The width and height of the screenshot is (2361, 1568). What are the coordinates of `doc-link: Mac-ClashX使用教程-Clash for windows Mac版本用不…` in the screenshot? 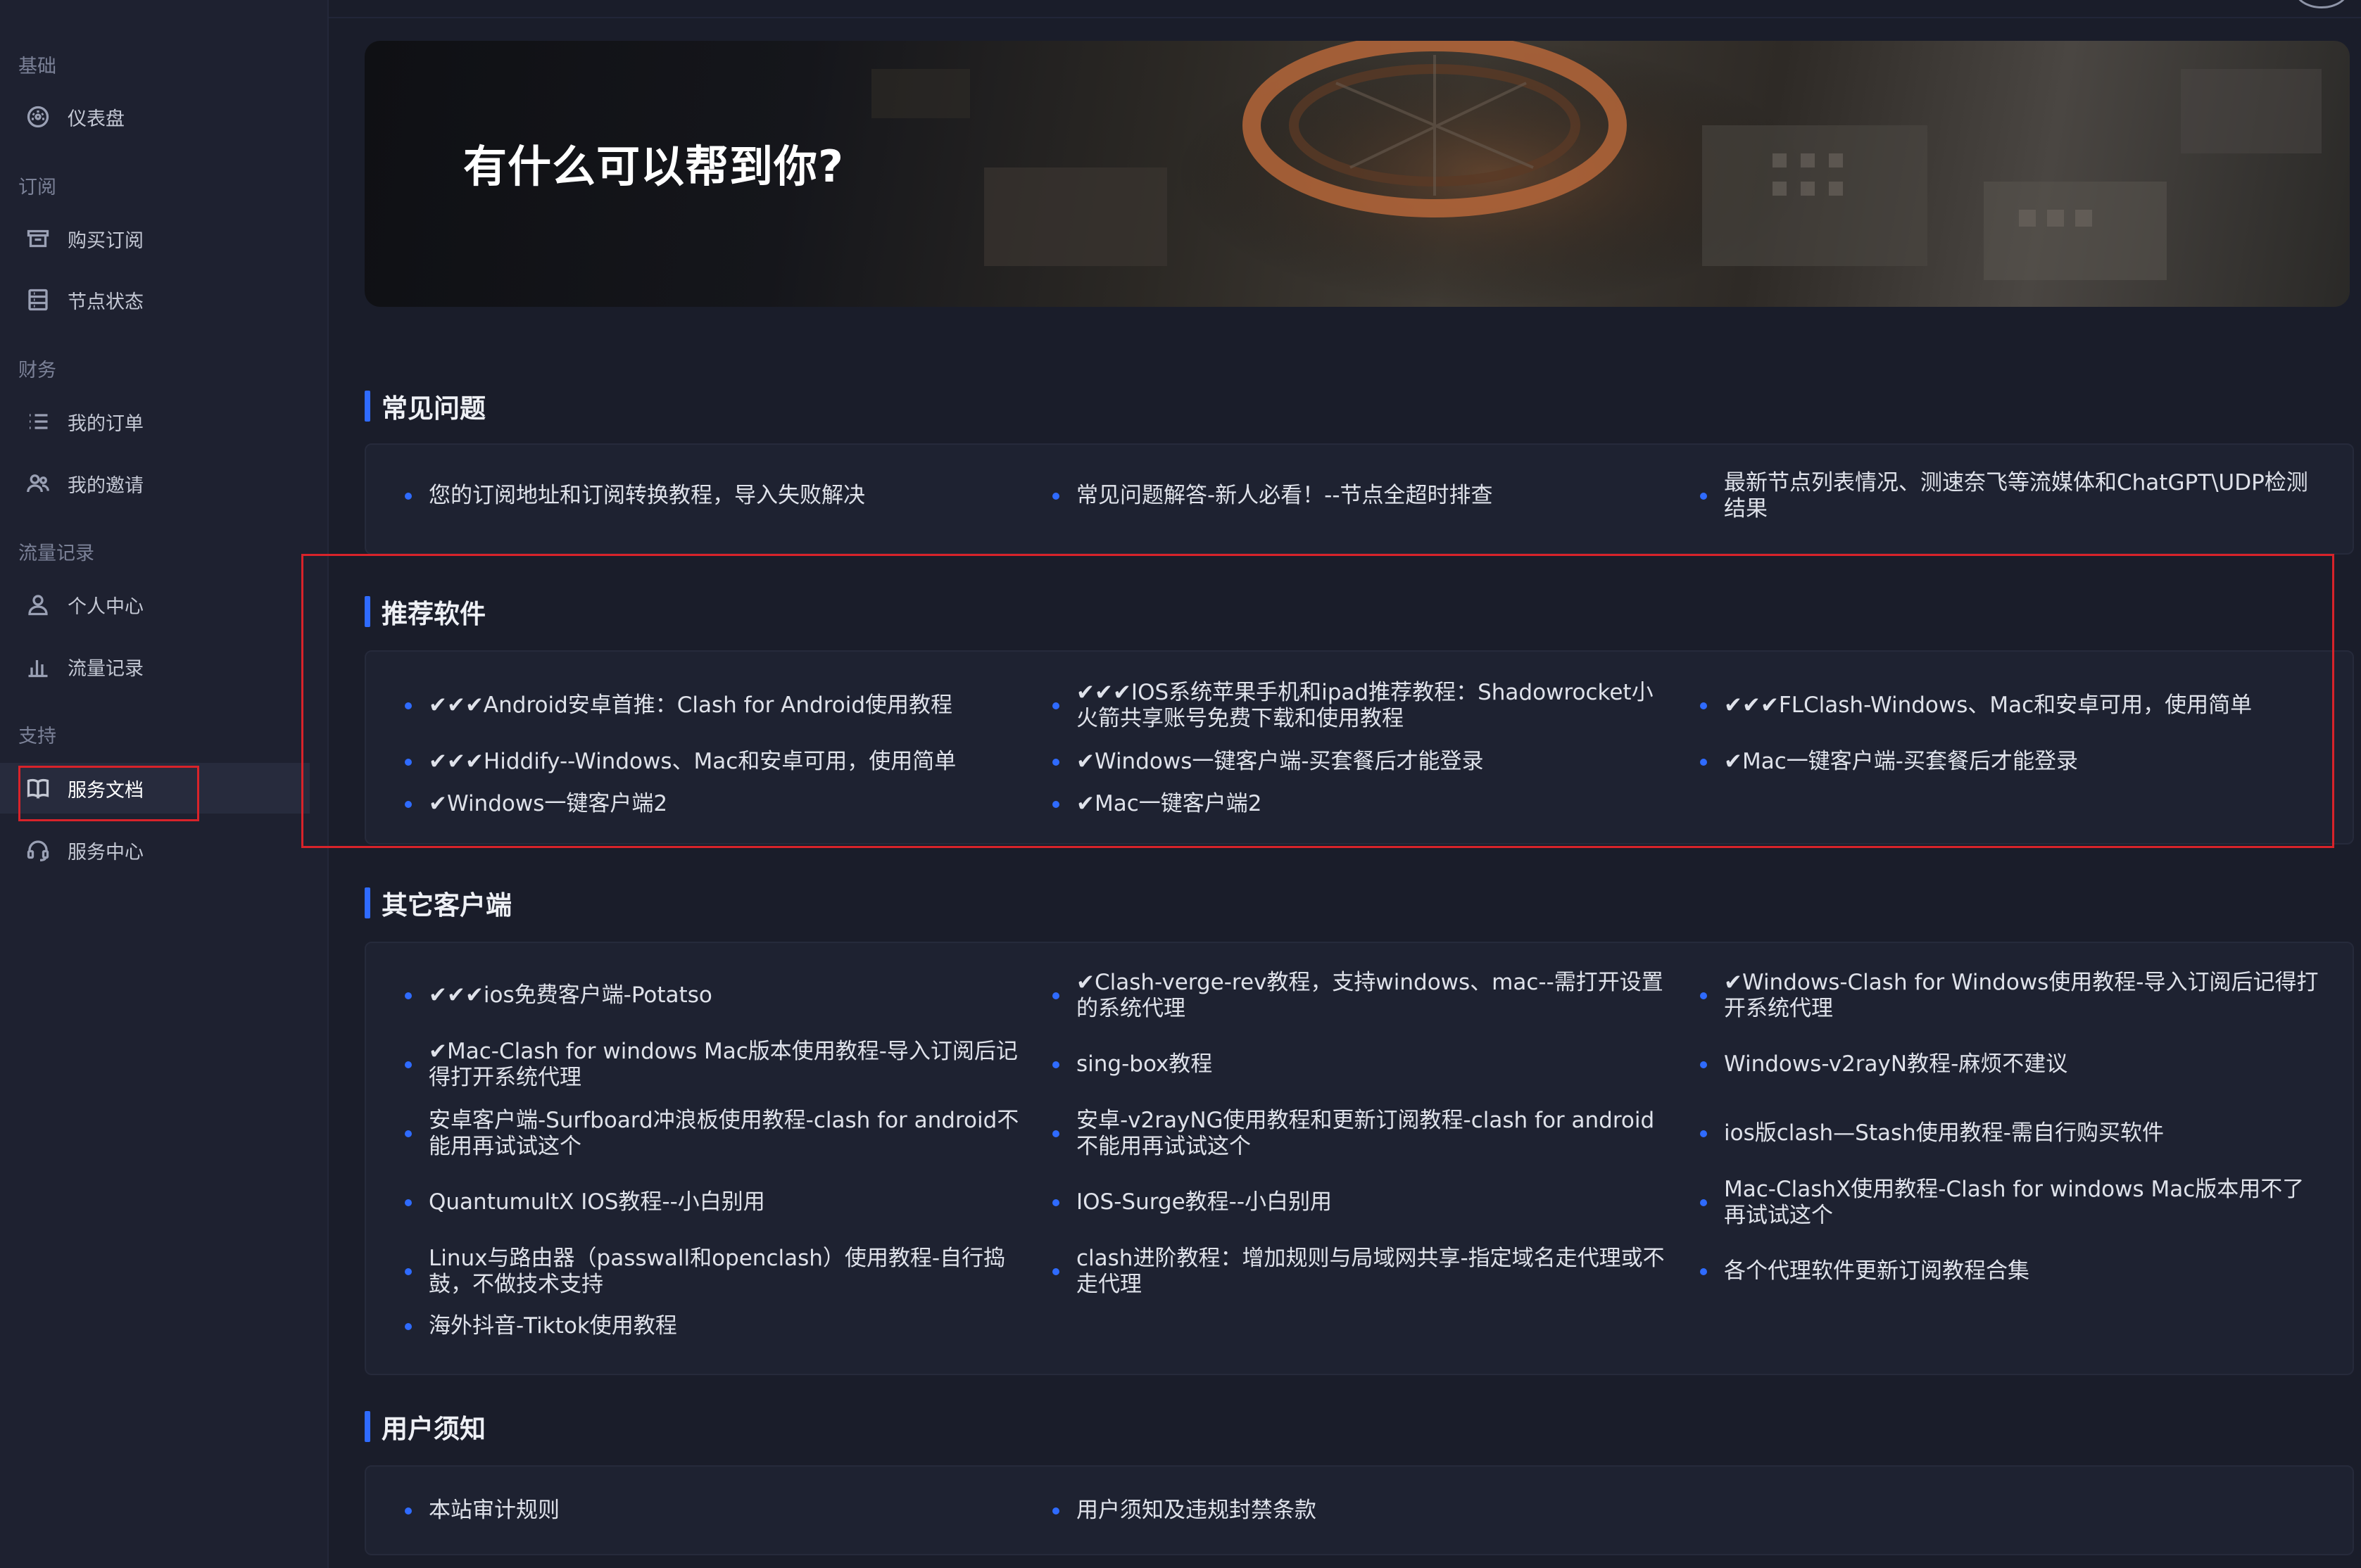 It's located at (2009, 1203).